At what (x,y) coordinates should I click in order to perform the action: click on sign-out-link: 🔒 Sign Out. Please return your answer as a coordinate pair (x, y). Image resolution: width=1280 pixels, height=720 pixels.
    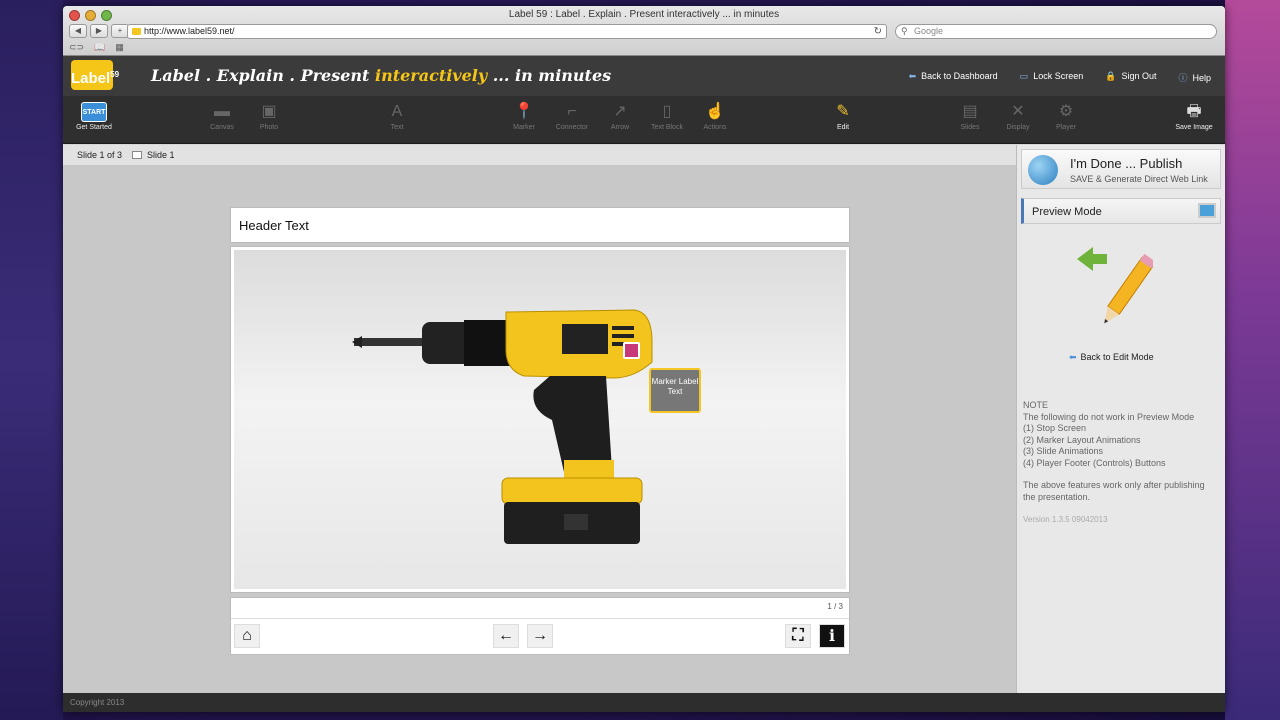
    Looking at the image, I should click on (1130, 77).